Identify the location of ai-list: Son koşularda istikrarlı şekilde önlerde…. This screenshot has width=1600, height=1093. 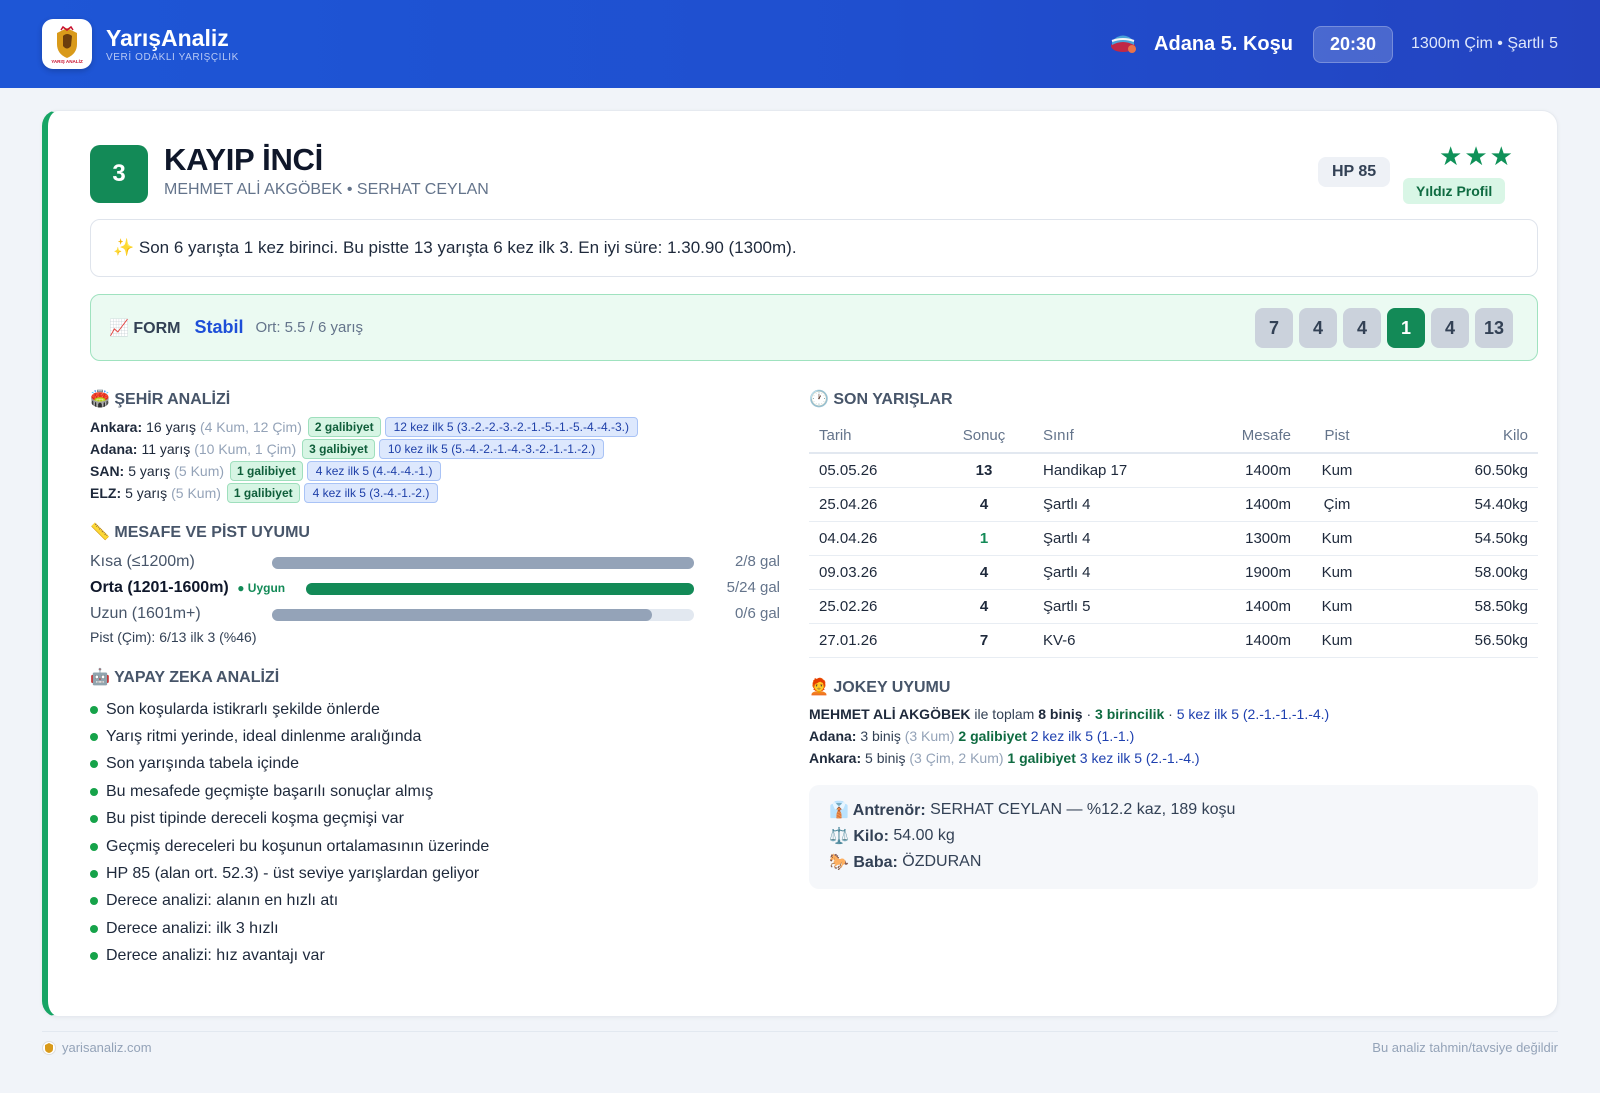
(440, 833).